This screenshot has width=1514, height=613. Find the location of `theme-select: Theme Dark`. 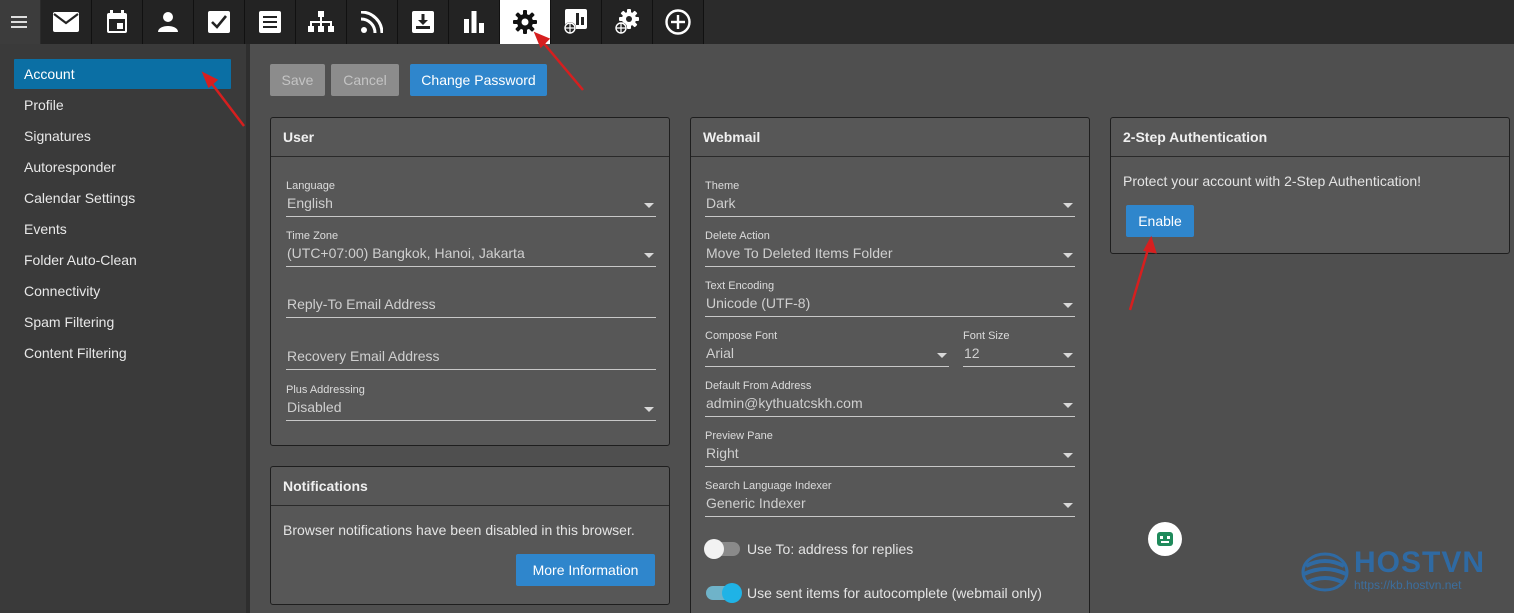

theme-select: Theme Dark is located at coordinates (890, 198).